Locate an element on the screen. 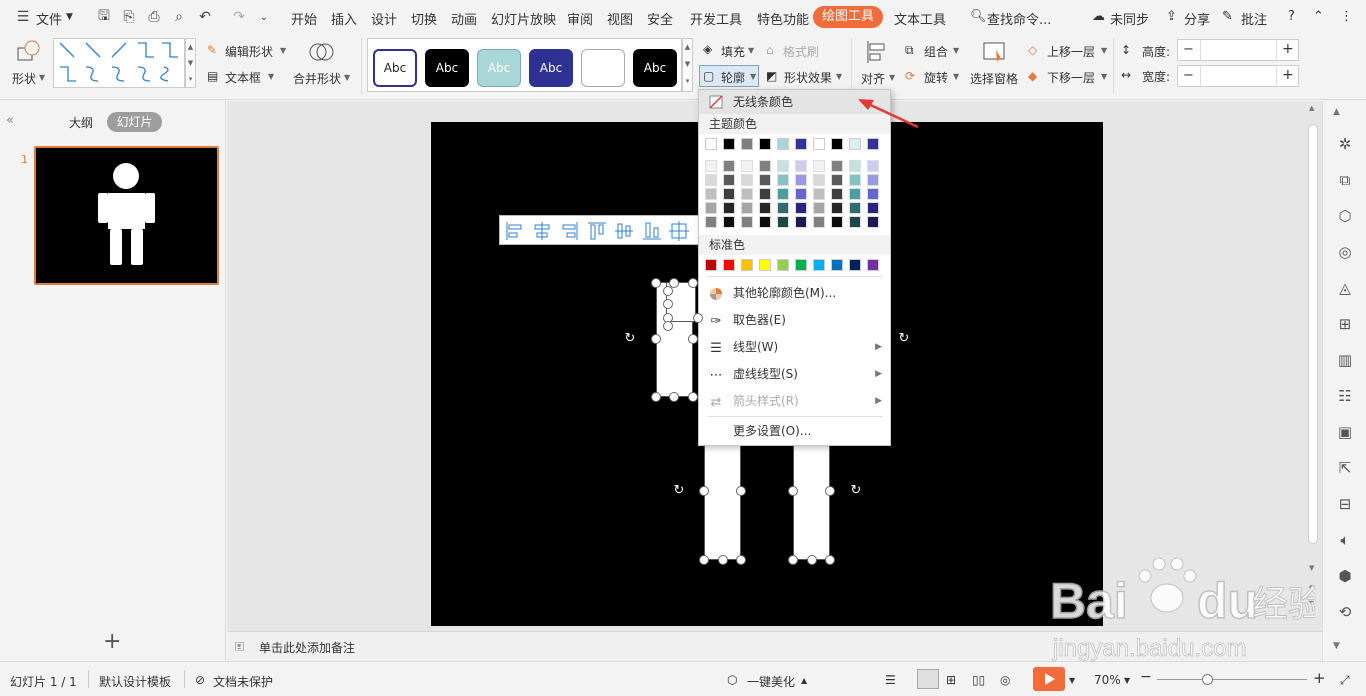  shape-icon: ⬡ is located at coordinates (1345, 216).